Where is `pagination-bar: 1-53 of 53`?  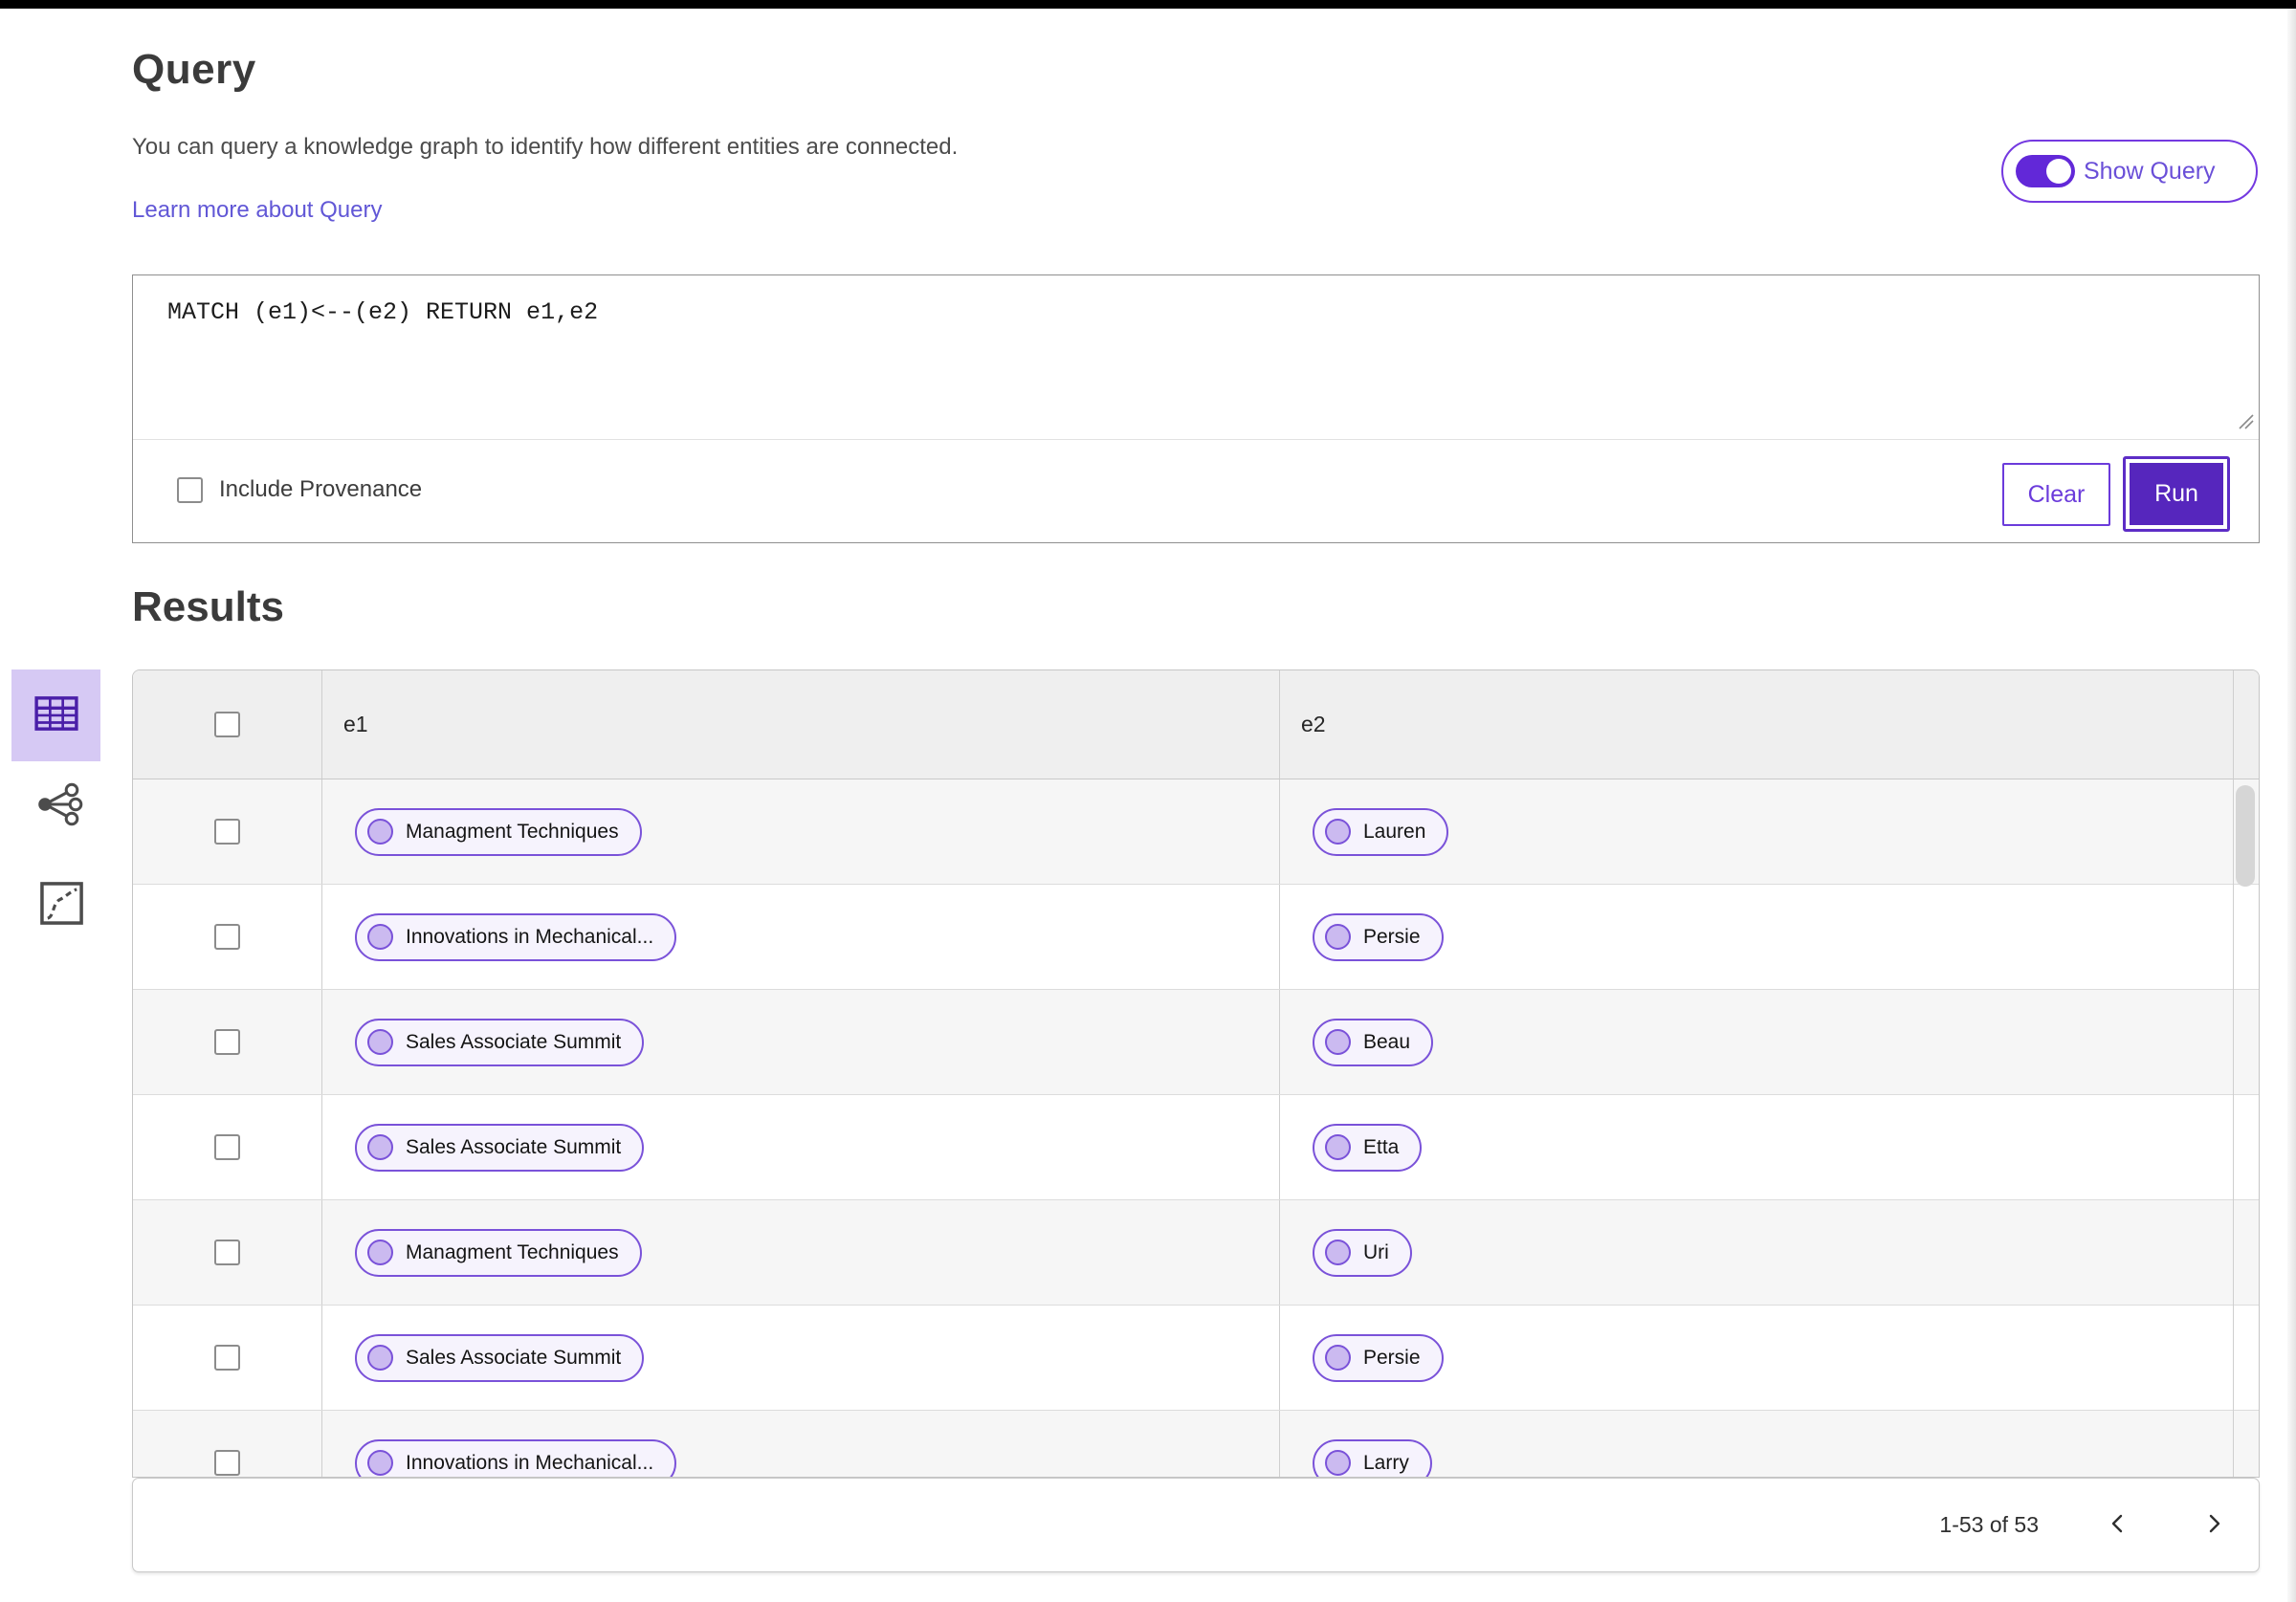 pagination-bar: 1-53 of 53 is located at coordinates (1196, 1525).